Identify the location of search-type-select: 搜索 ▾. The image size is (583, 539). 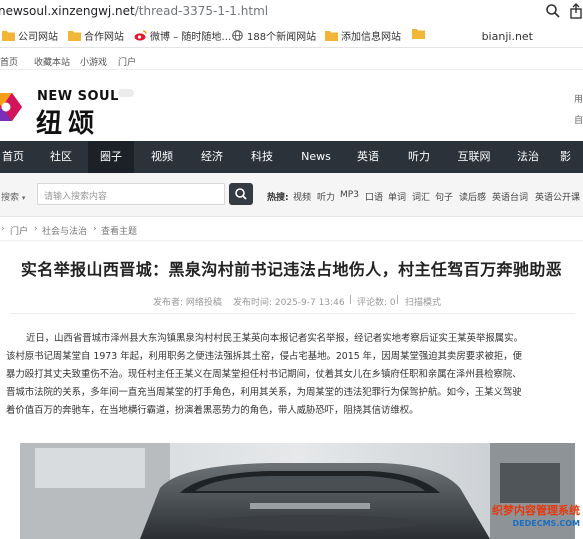
(13, 196).